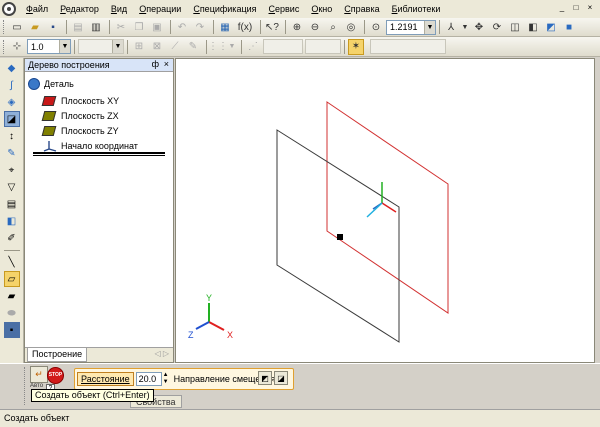 The width and height of the screenshot is (600, 427). What do you see at coordinates (515, 27) in the screenshot?
I see `render-wireframe-icon: ◫` at bounding box center [515, 27].